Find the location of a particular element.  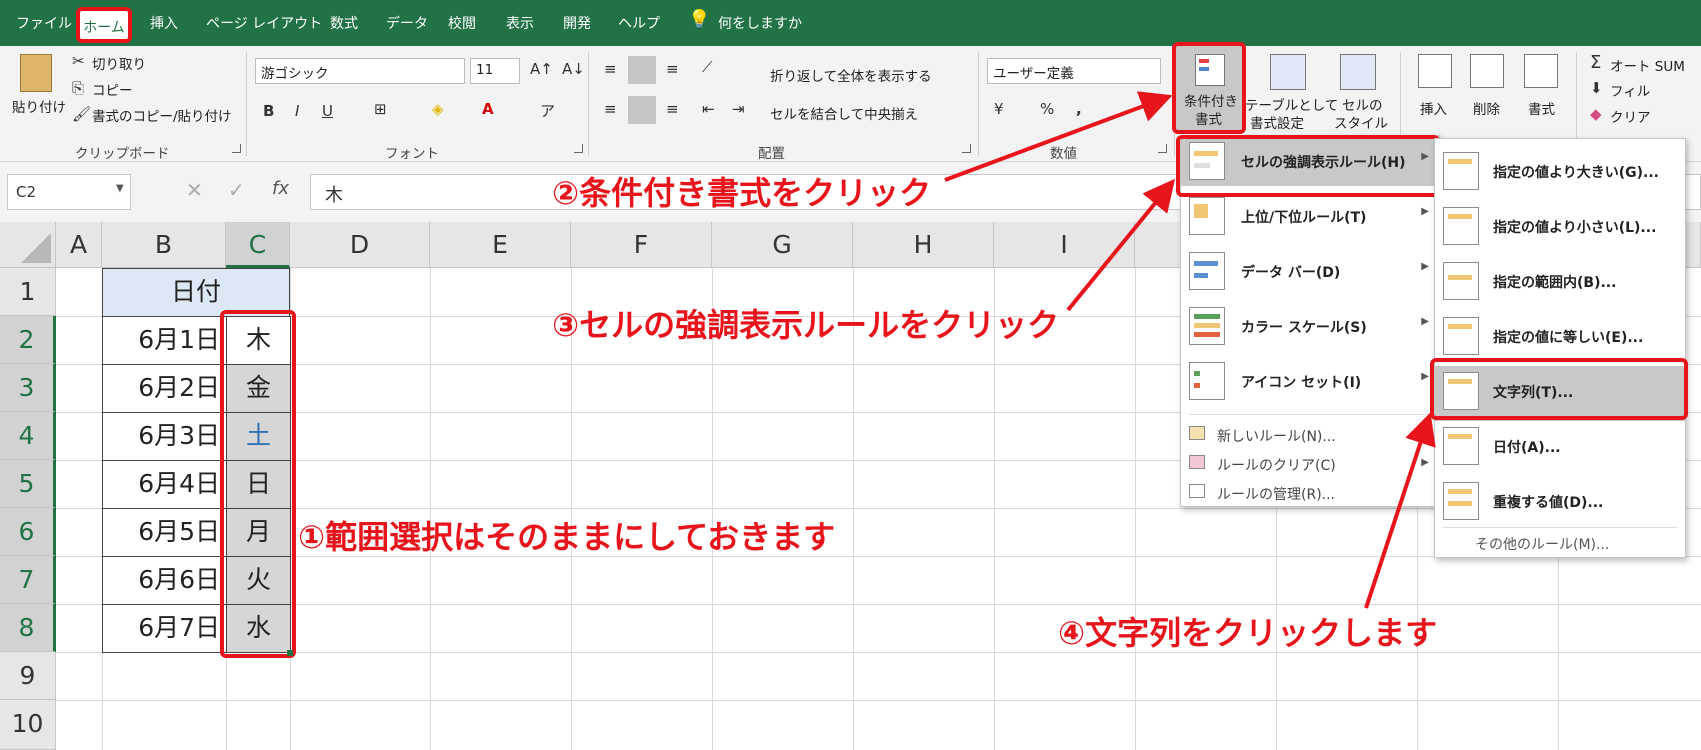

arrow-to-highlight-rules is located at coordinates (1121, 245).